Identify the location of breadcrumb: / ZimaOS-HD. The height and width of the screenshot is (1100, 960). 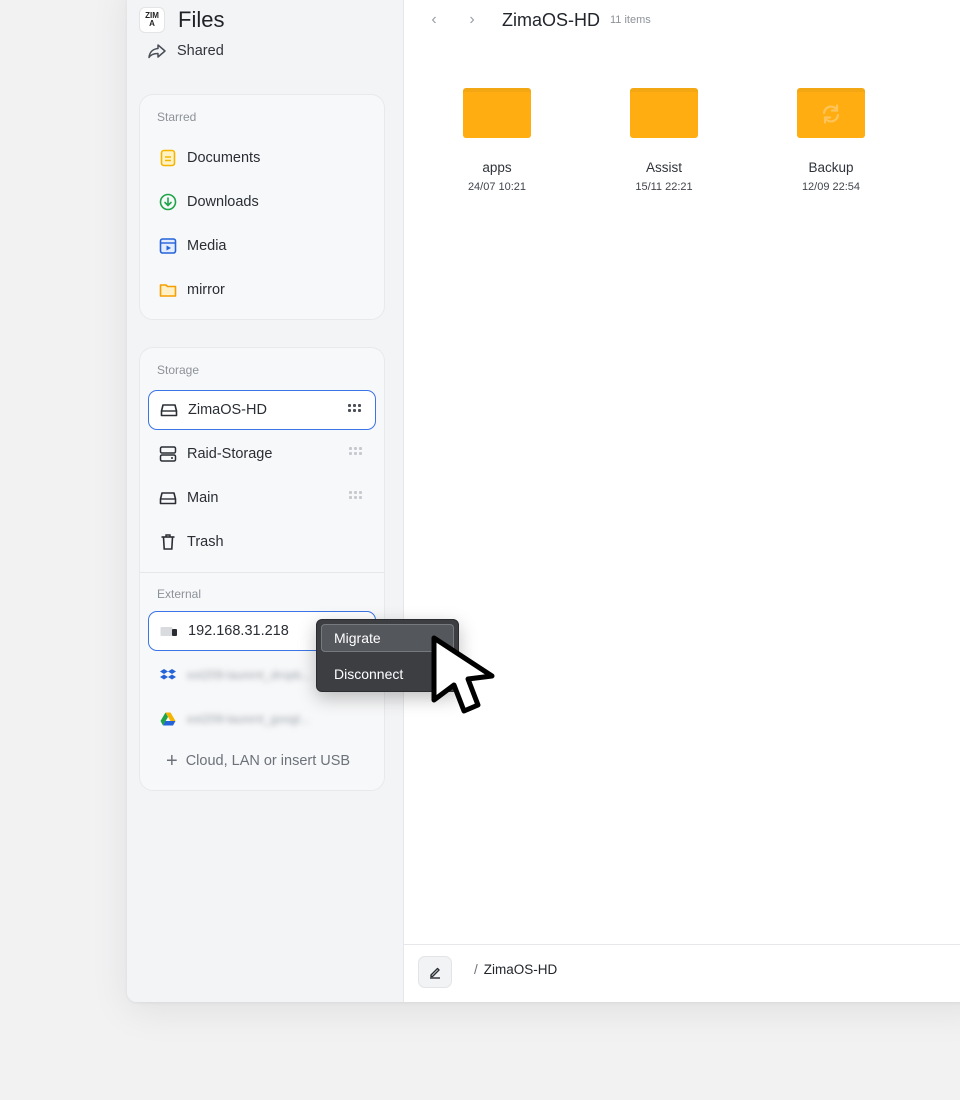
(515, 969).